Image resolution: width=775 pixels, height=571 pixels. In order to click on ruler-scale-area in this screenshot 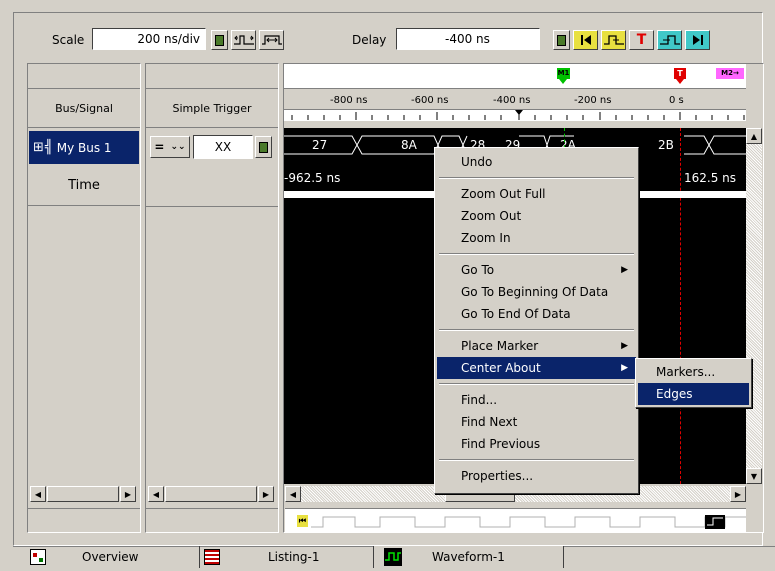, I will do `click(515, 108)`.